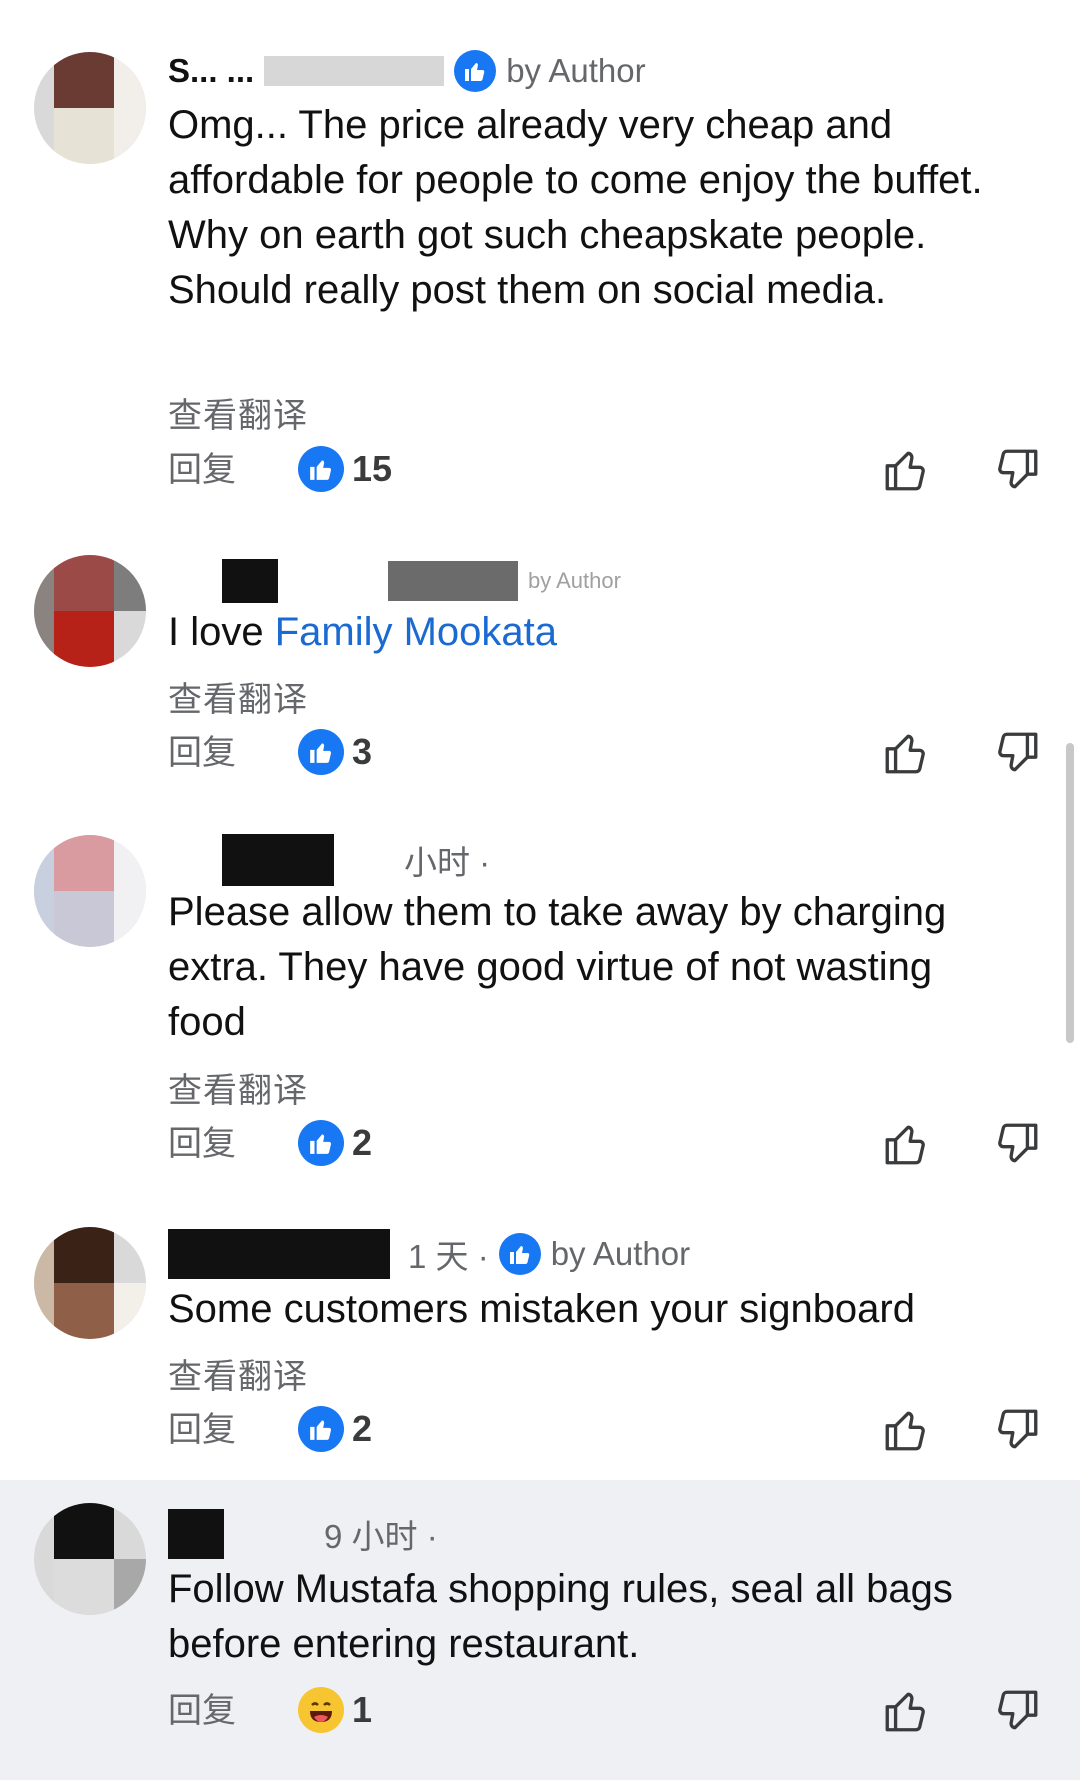 The image size is (1080, 1780). I want to click on laughing-emoji-icon, so click(321, 1710).